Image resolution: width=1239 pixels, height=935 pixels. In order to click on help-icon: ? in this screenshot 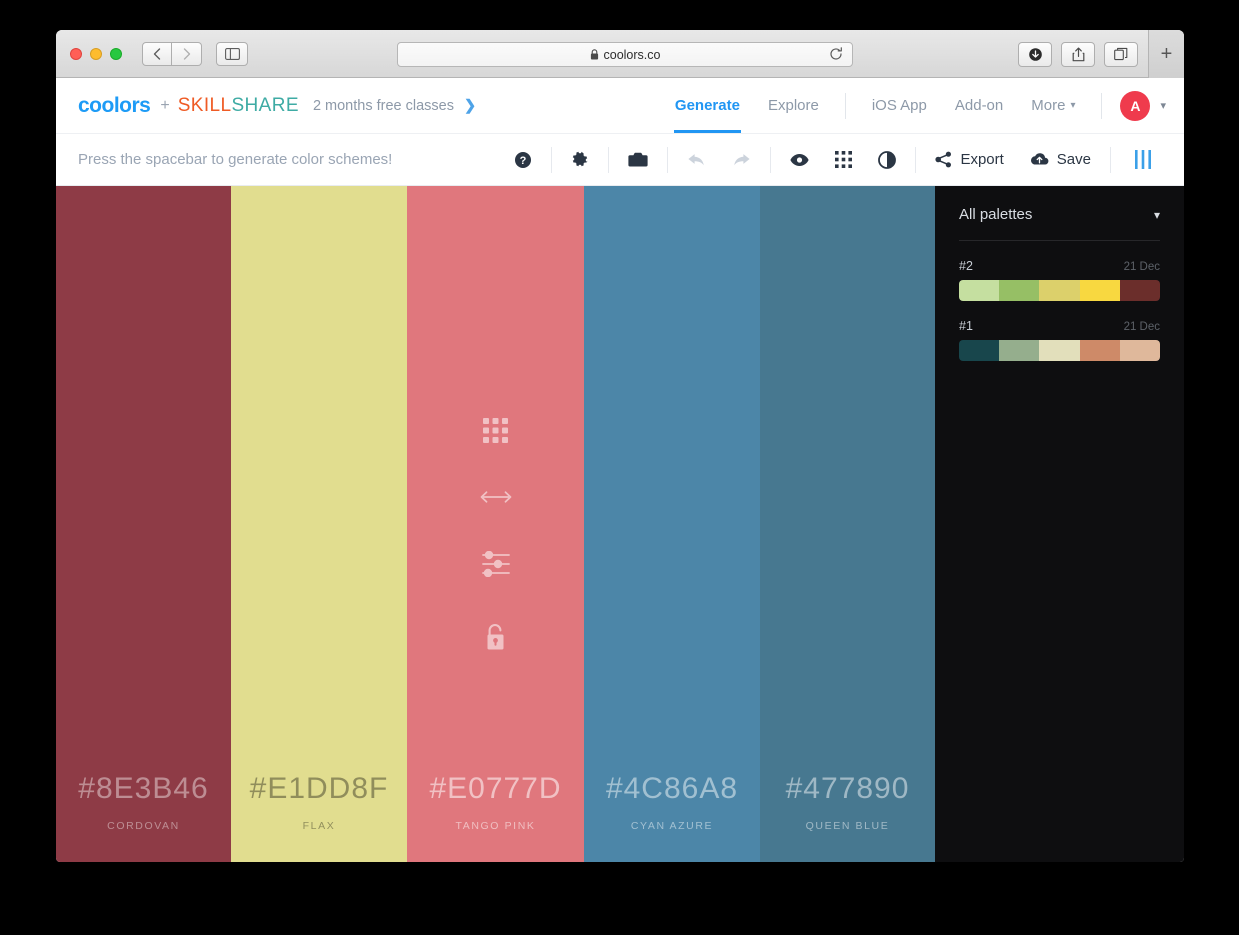, I will do `click(523, 159)`.